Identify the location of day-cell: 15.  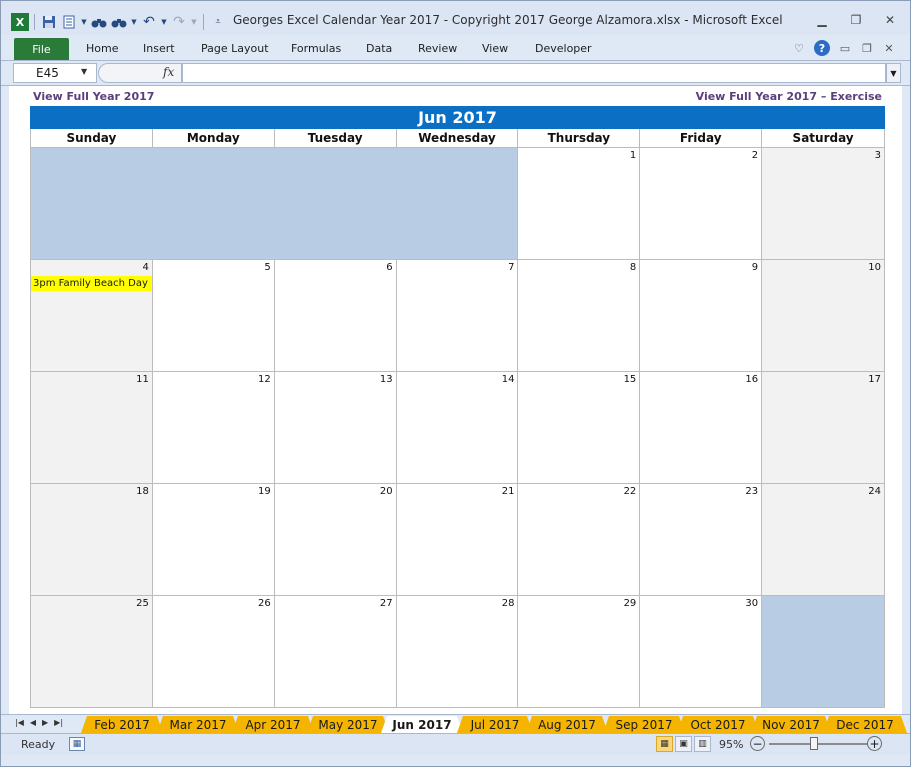
(579, 428).